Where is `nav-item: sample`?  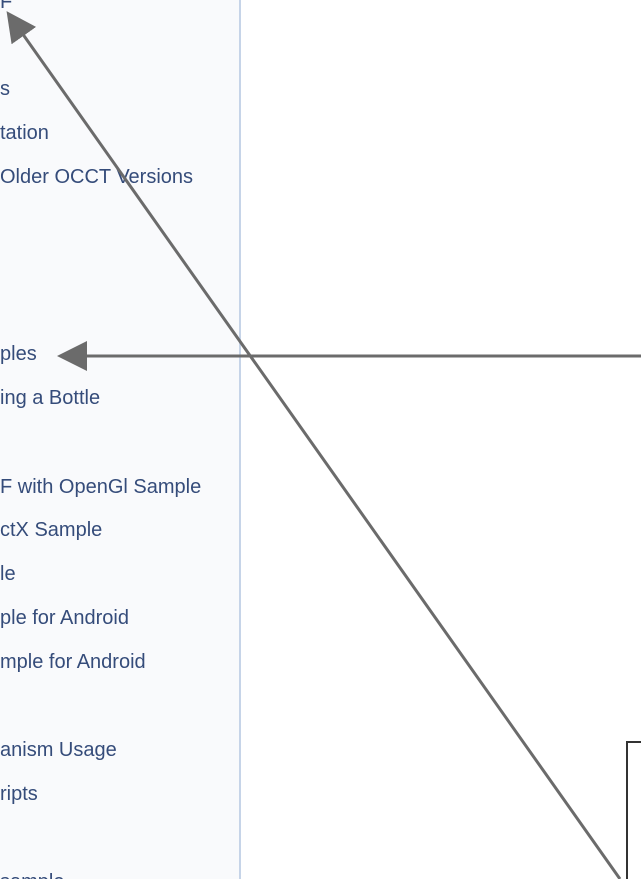
nav-item: sample is located at coordinates (32, 875).